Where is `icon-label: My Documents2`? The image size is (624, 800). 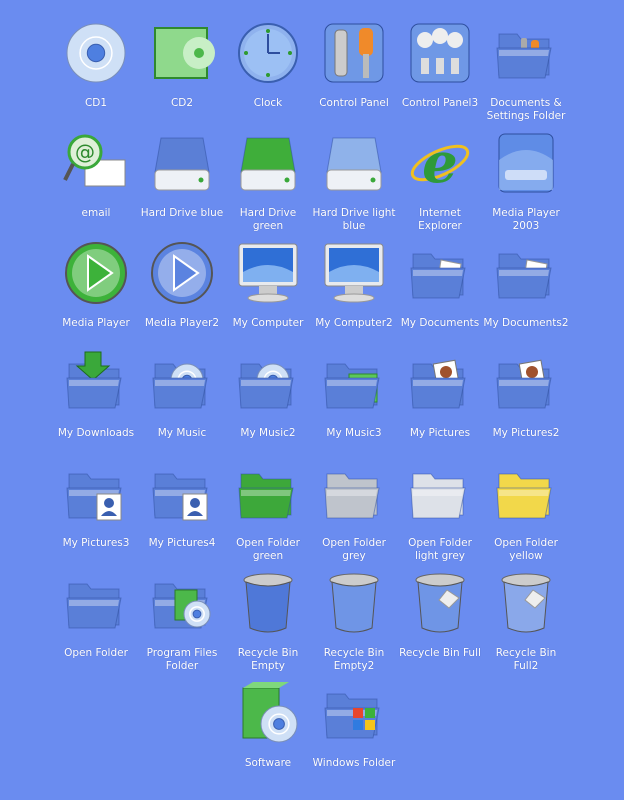 icon-label: My Documents2 is located at coordinates (526, 323).